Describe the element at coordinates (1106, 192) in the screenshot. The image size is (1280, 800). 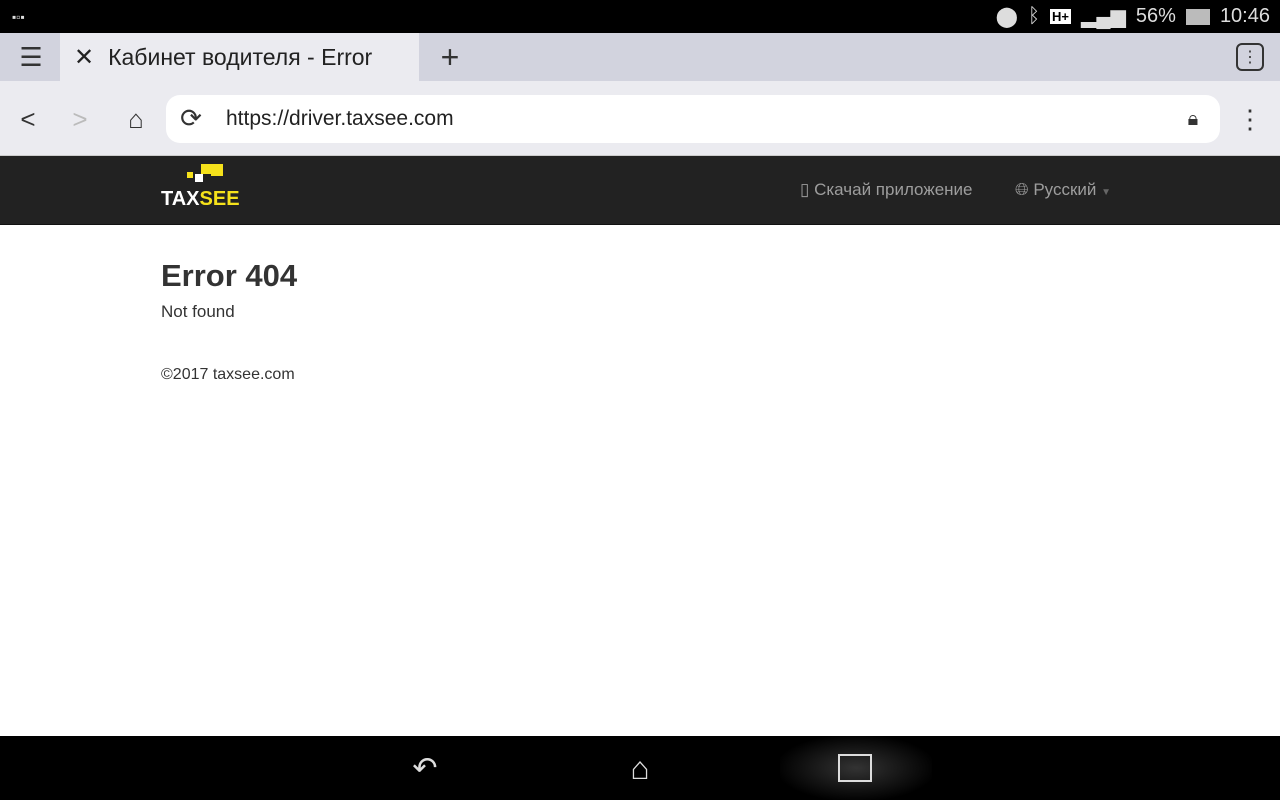
I see `caret-down-icon: ▼` at that location.